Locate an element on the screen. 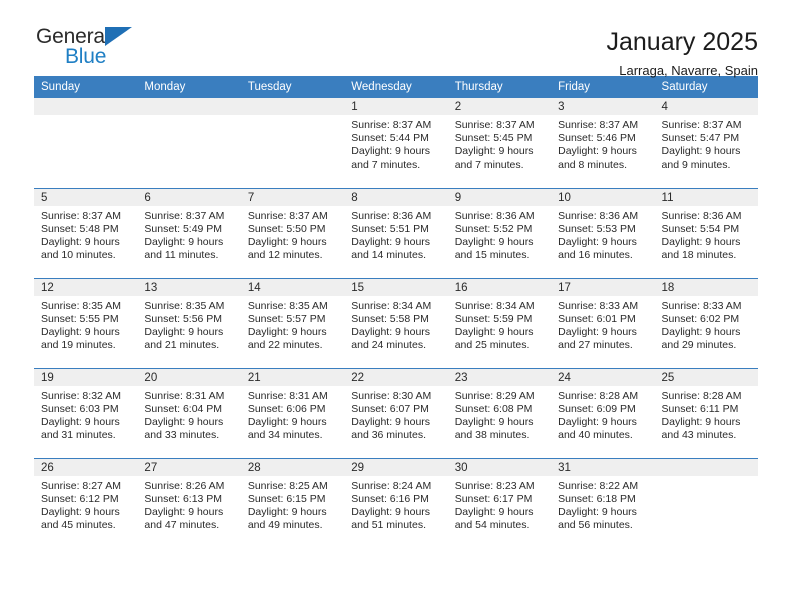  day-number: 23 is located at coordinates (499, 377).